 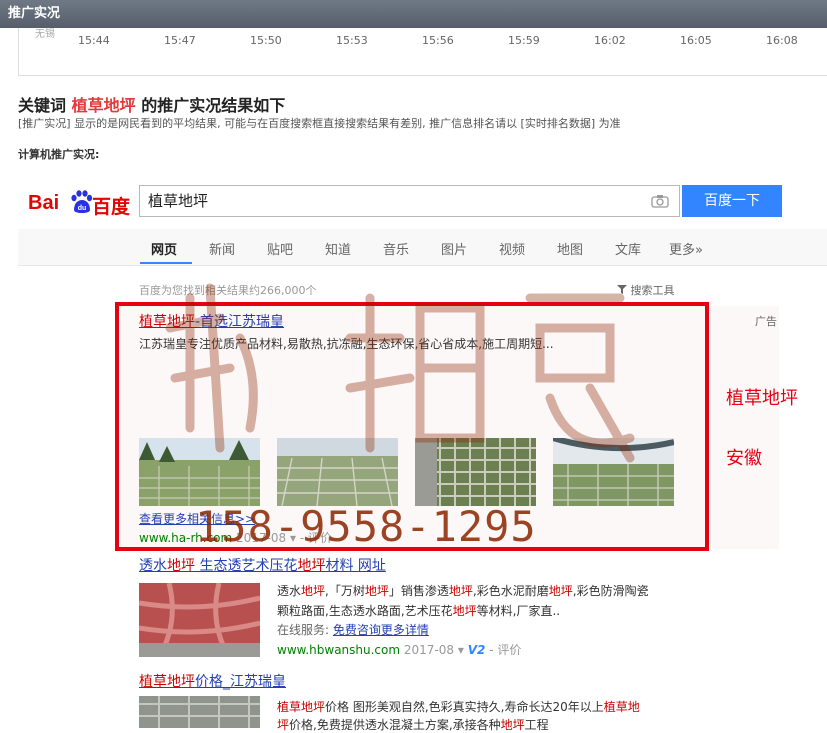 What do you see at coordinates (280, 248) in the screenshot?
I see `tab-tieba: 贴吧` at bounding box center [280, 248].